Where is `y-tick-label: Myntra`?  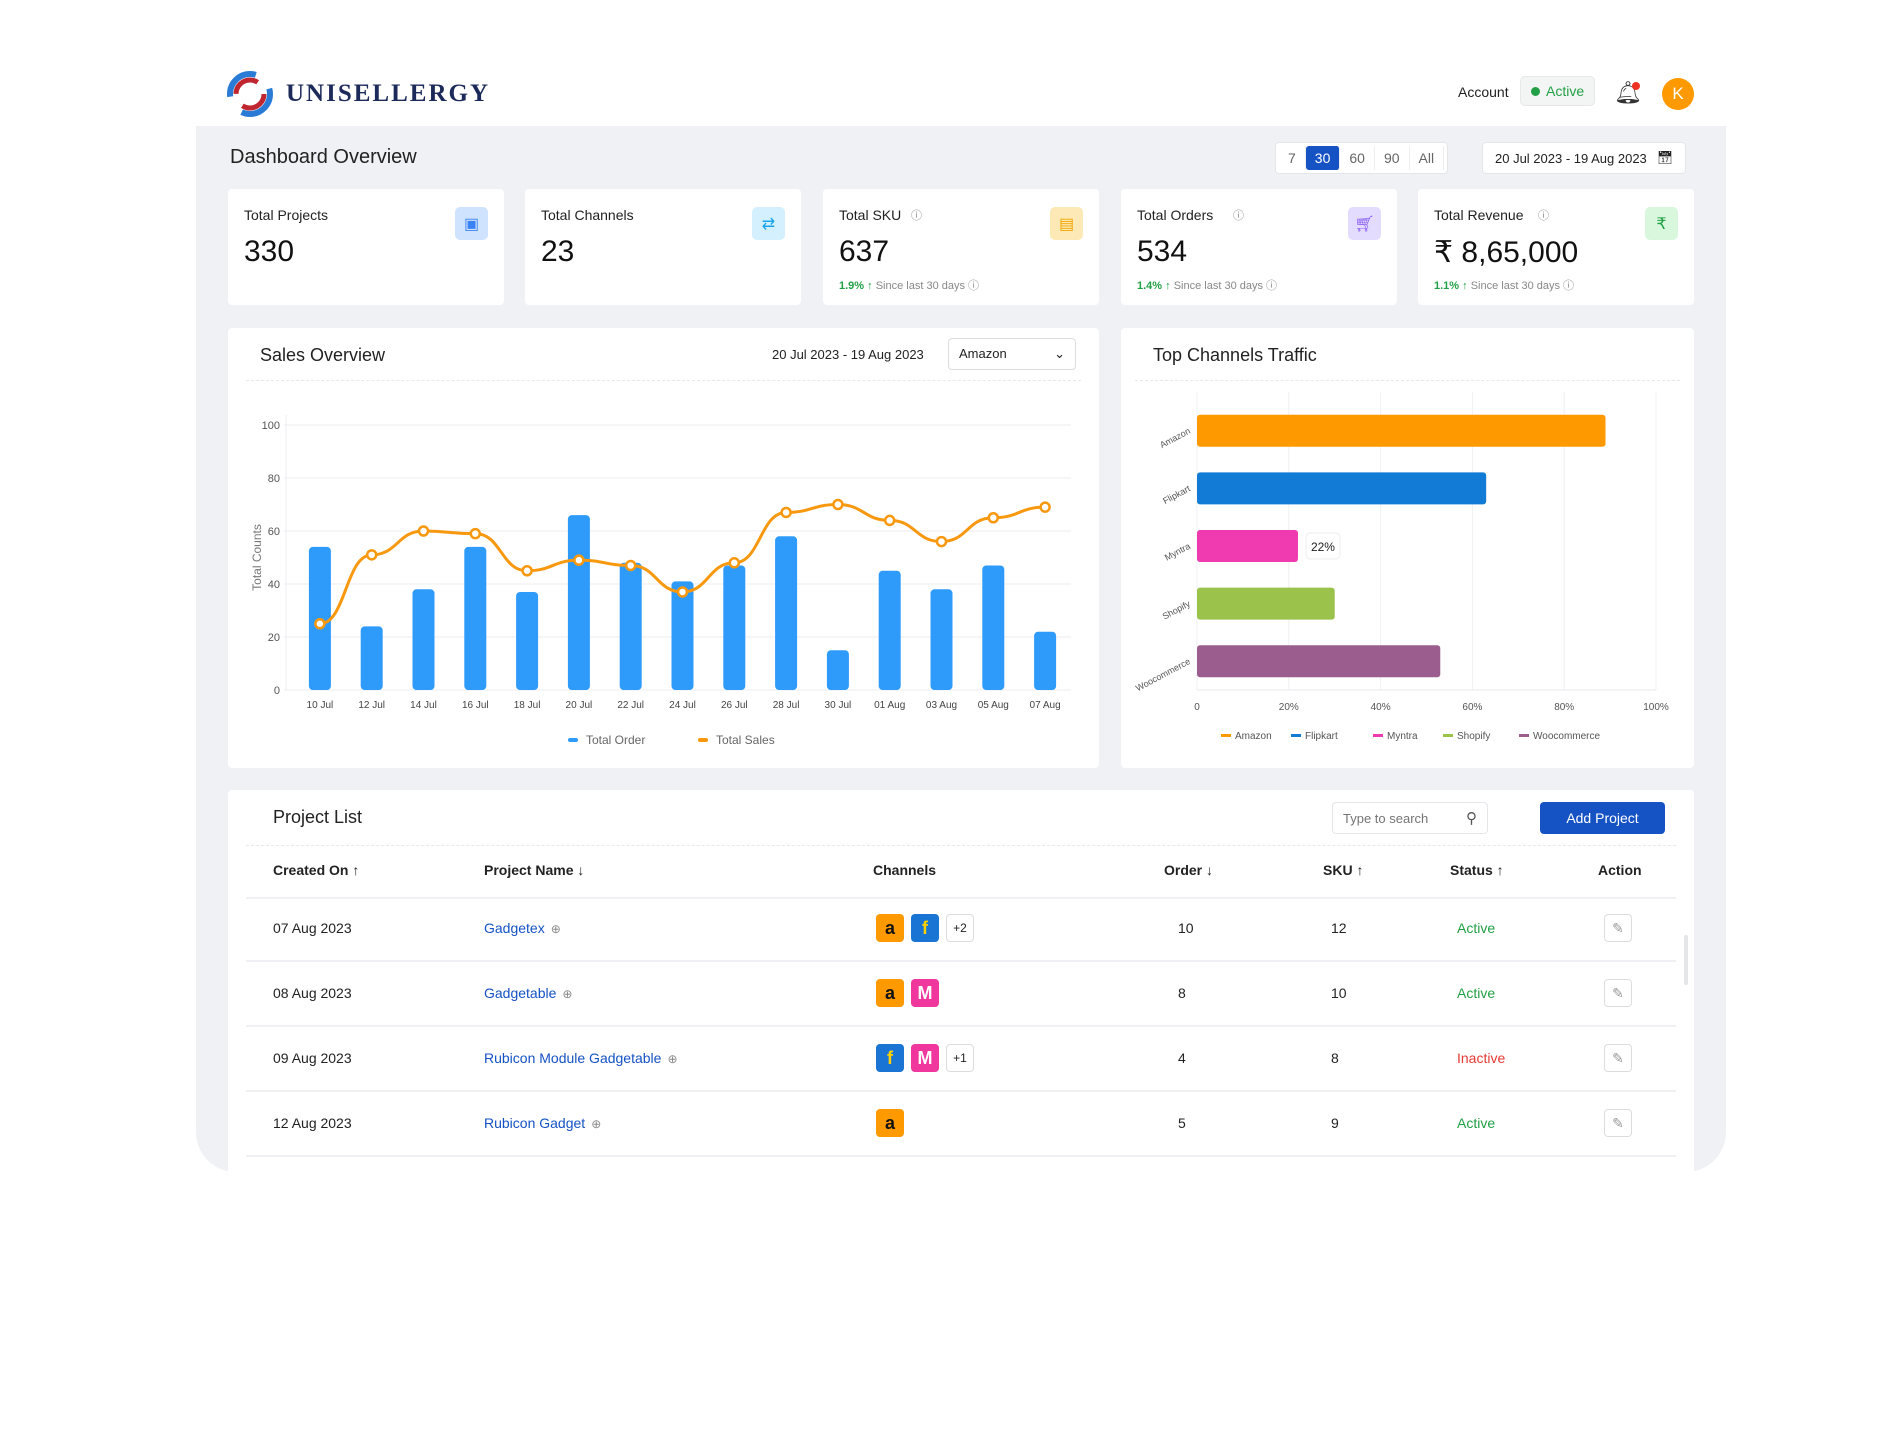
y-tick-label: Myntra is located at coordinates (1177, 552).